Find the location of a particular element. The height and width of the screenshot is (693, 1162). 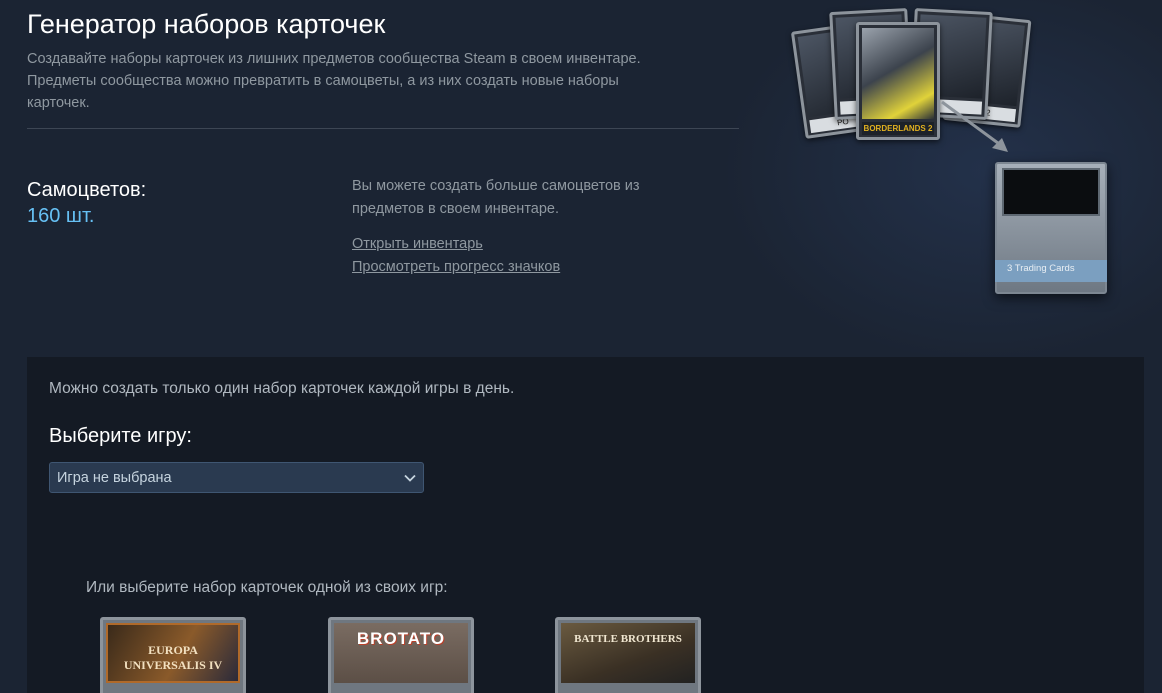

badge-progress-link: Просмотреть прогресс значков is located at coordinates (532, 267).